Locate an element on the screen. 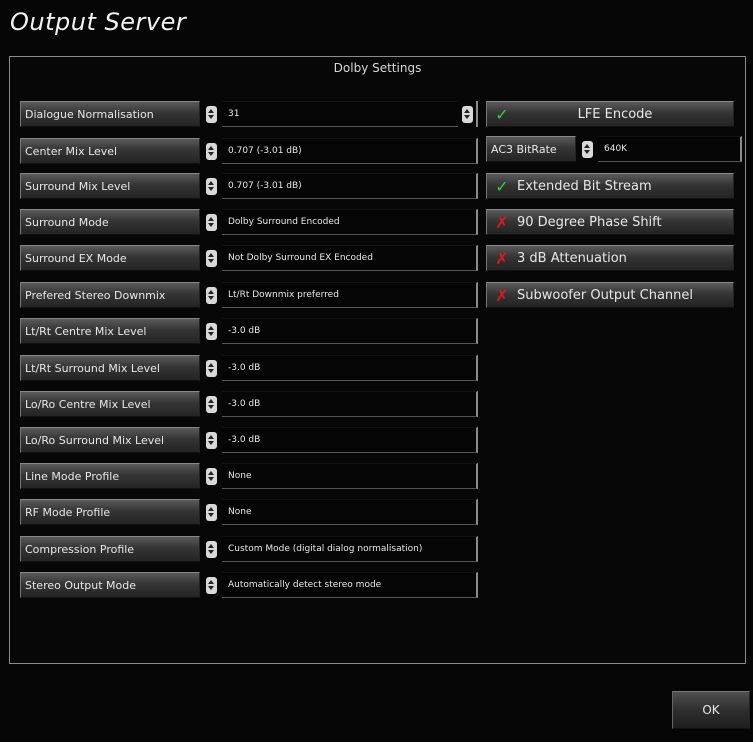 The height and width of the screenshot is (742, 753). ac3-bitrate-label: AC3 BitRate is located at coordinates (531, 149).